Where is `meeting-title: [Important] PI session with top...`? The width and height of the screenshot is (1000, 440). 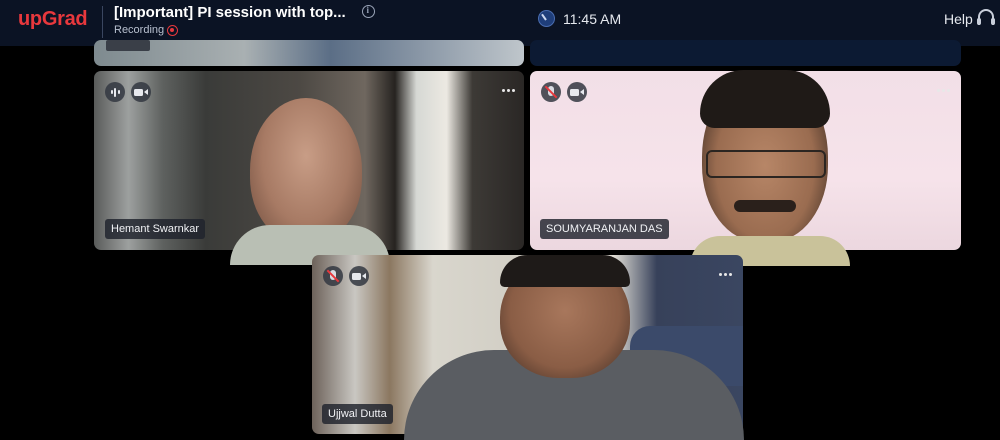 meeting-title: [Important] PI session with top... is located at coordinates (230, 12).